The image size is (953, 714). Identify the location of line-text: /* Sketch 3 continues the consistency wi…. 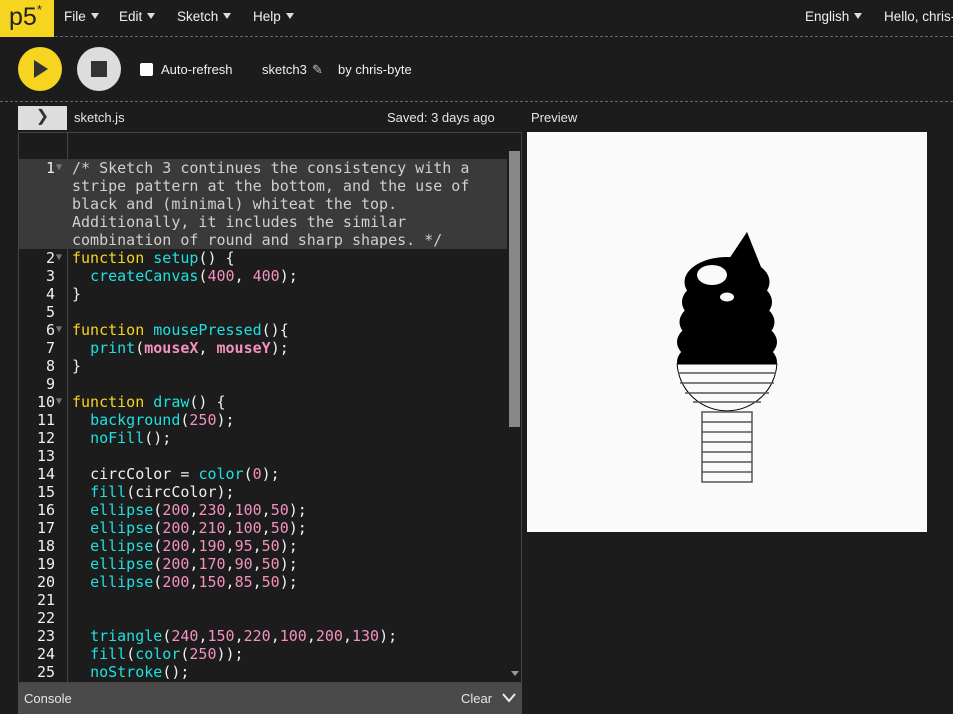
(283, 204).